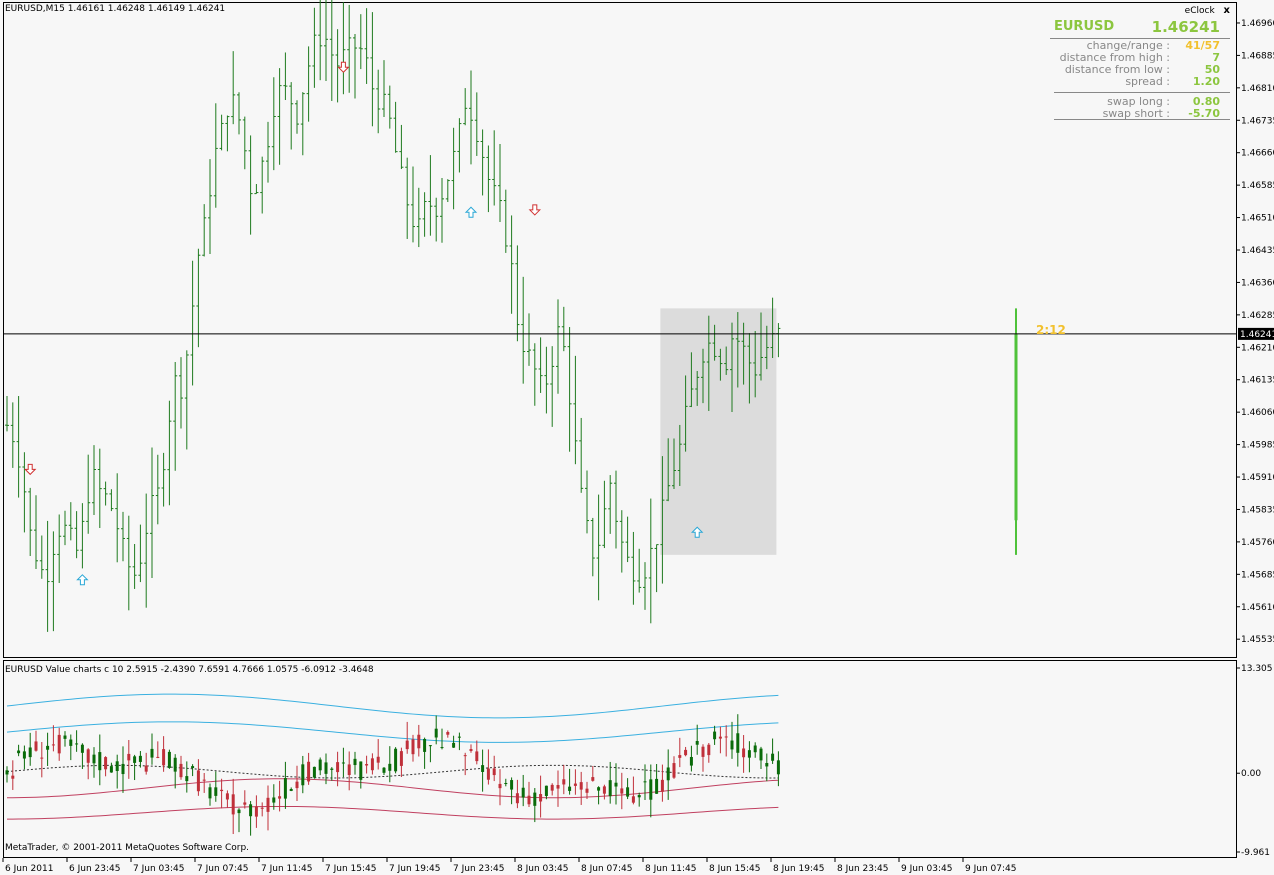 The width and height of the screenshot is (1274, 875). What do you see at coordinates (1257, 478) in the screenshot?
I see `y-tick-label: 1.45910` at bounding box center [1257, 478].